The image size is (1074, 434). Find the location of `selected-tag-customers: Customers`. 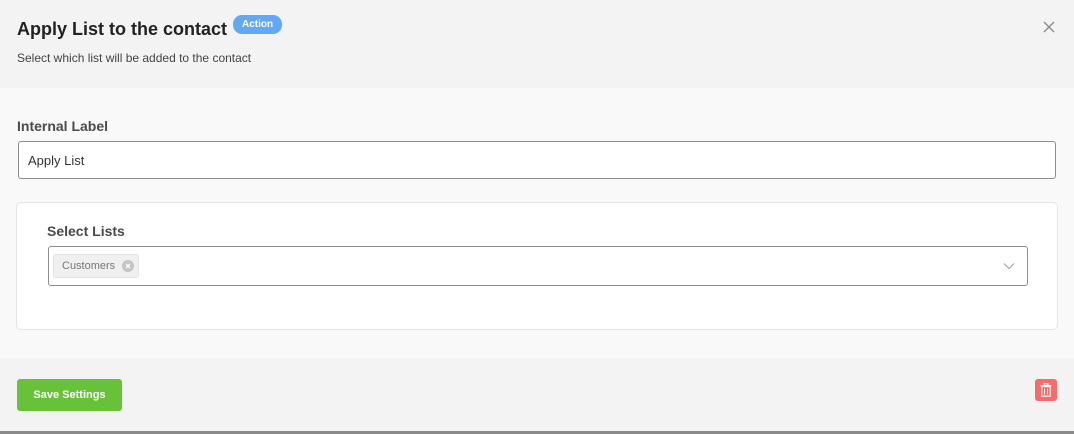

selected-tag-customers: Customers is located at coordinates (96, 266).